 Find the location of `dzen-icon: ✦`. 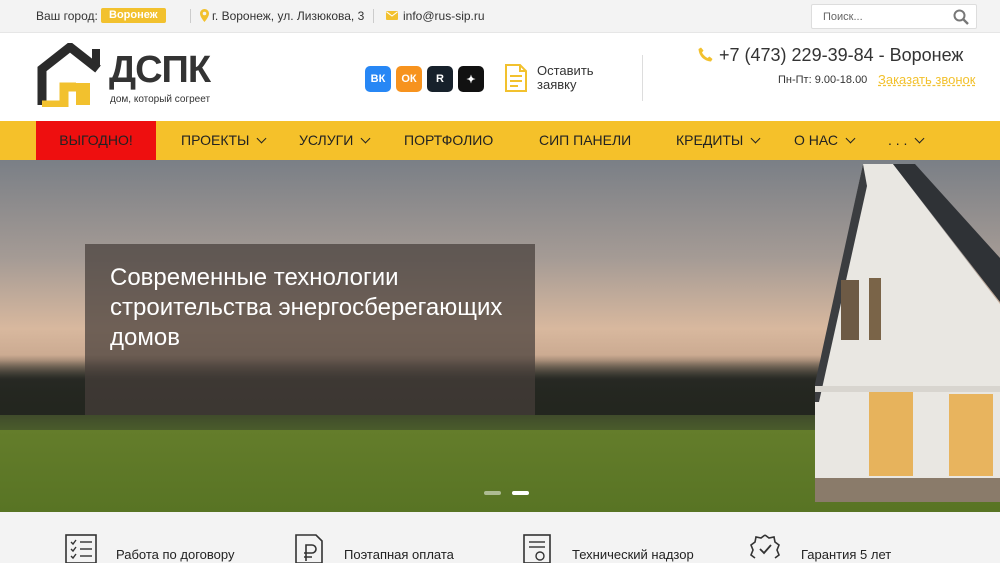

dzen-icon: ✦ is located at coordinates (471, 79).